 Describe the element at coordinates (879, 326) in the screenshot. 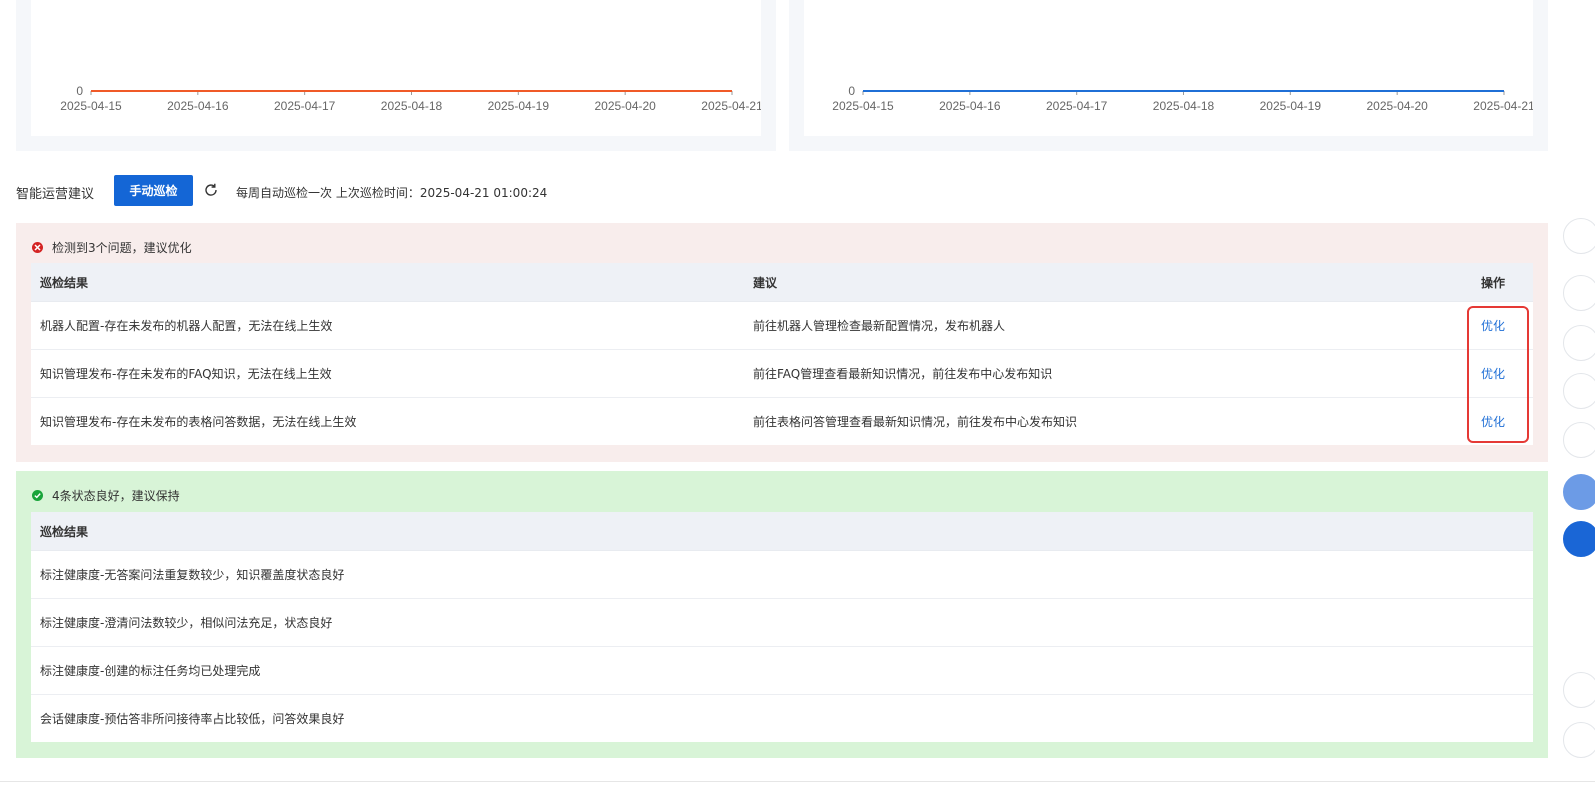

I see `row-suggestion: 前往机器人管理检查最新配置情况，发布机器人` at that location.